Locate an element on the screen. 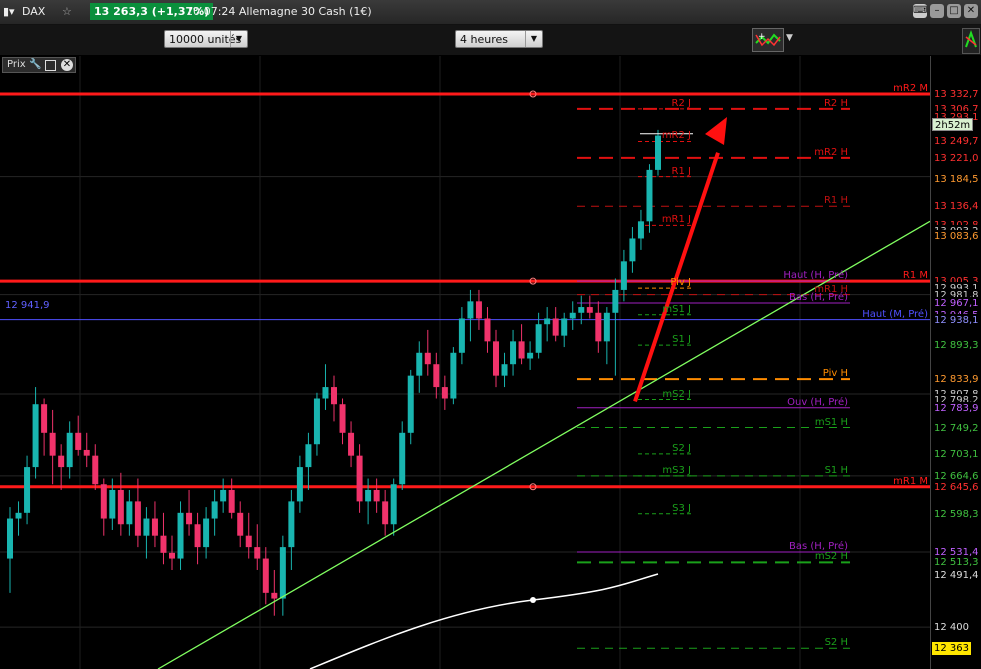 The width and height of the screenshot is (981, 669). level-label: Haut (M, Pré) is located at coordinates (895, 314).